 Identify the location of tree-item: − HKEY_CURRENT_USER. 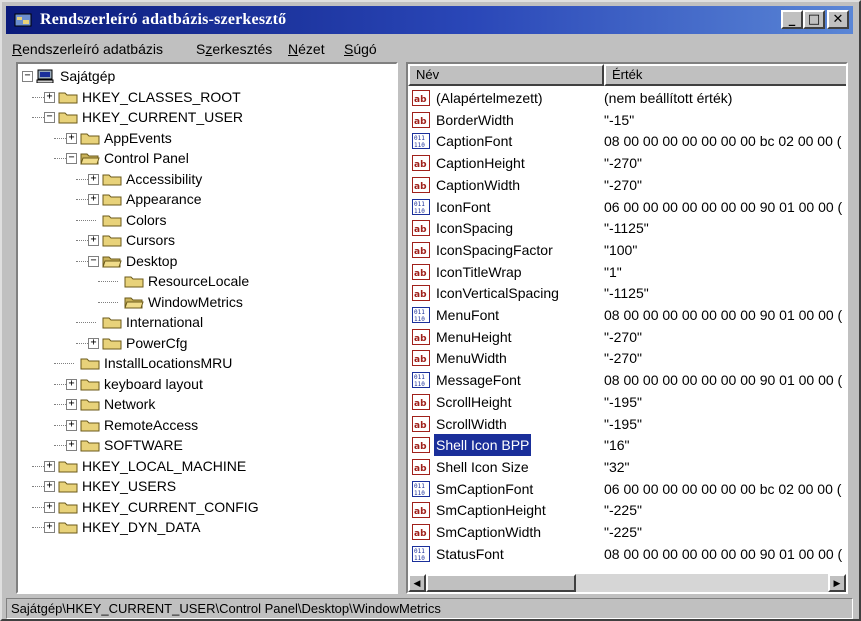
(207, 117).